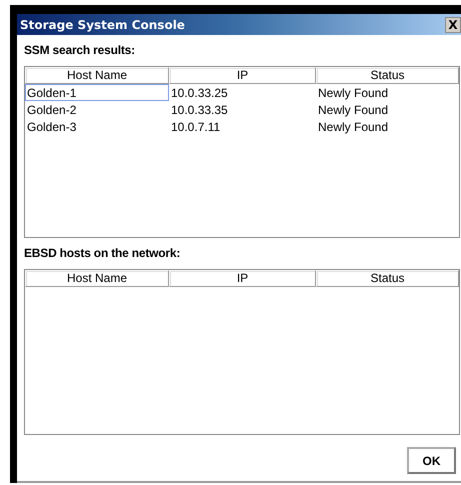  Describe the element at coordinates (242, 92) in the screenshot. I see `table-cell: 10.0.33.25` at that location.